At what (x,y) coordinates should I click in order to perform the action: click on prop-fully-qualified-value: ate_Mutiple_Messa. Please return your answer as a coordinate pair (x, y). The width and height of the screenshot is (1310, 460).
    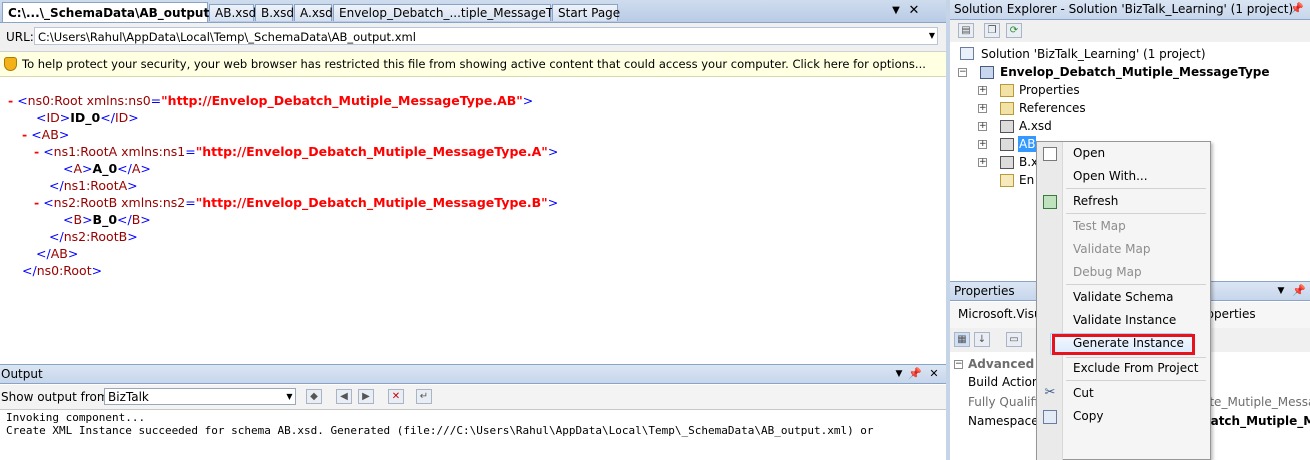
    Looking at the image, I should click on (1256, 402).